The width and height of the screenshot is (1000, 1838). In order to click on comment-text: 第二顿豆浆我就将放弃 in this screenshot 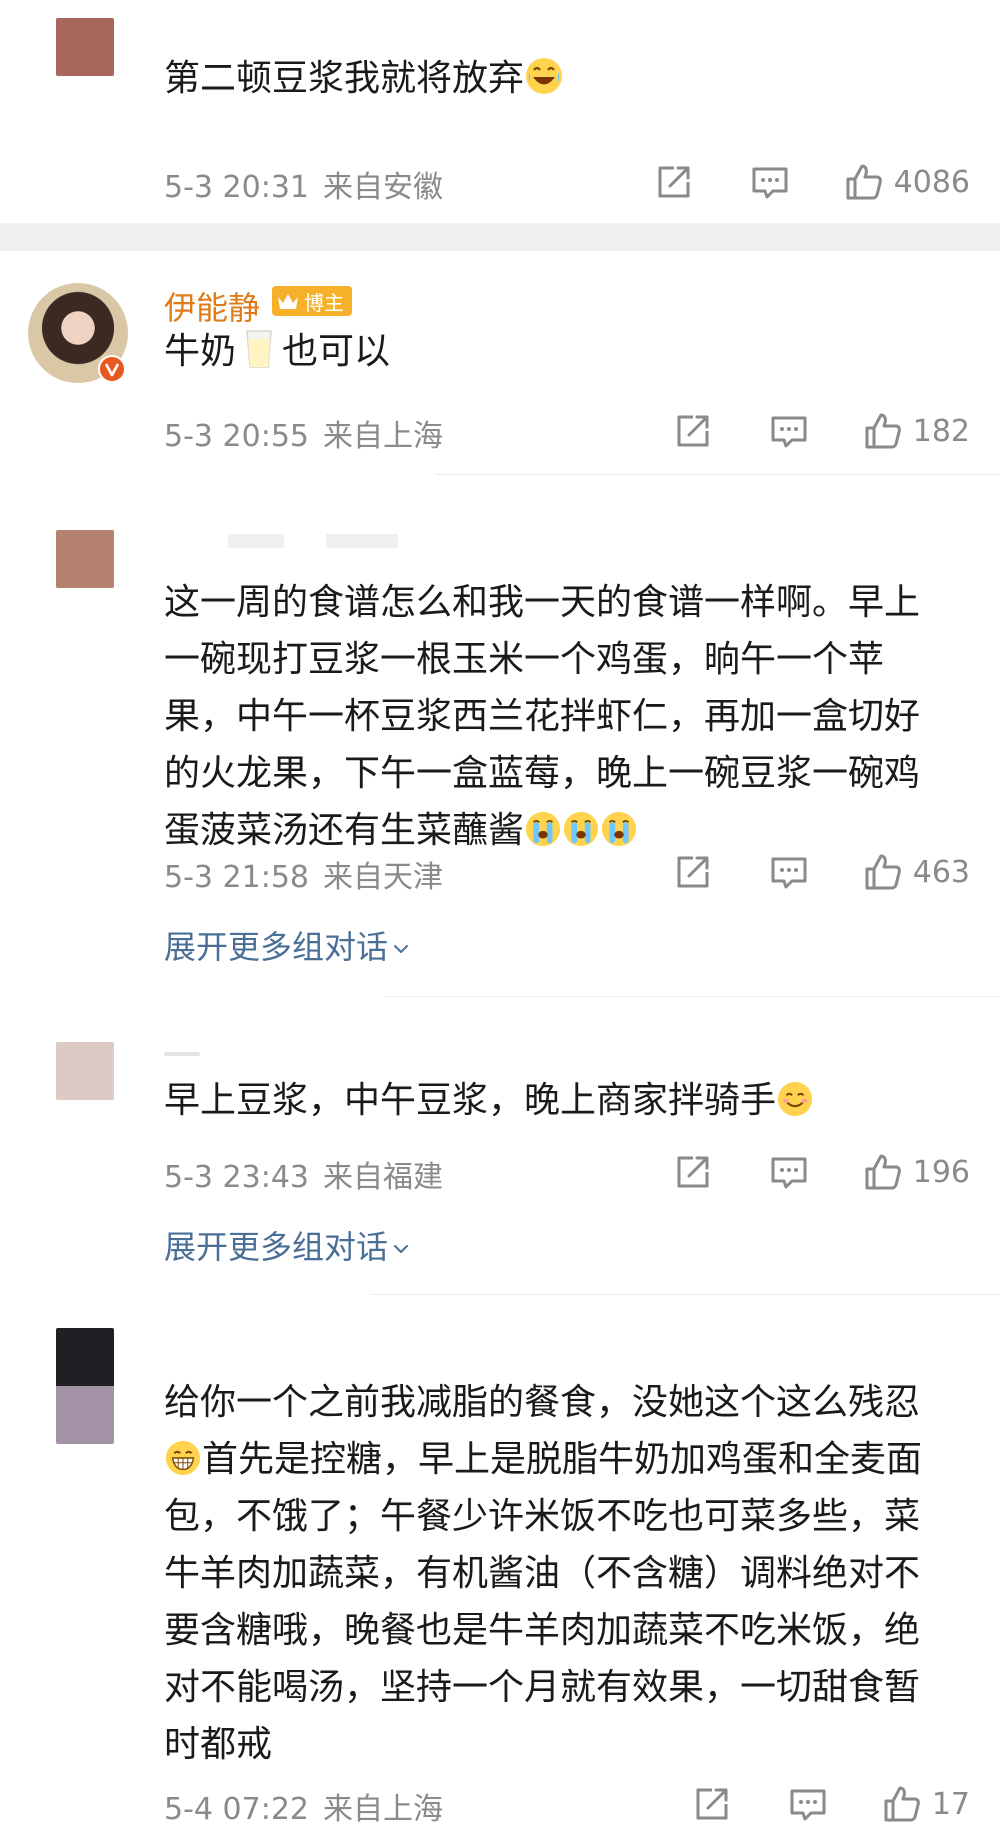, I will do `click(569, 78)`.